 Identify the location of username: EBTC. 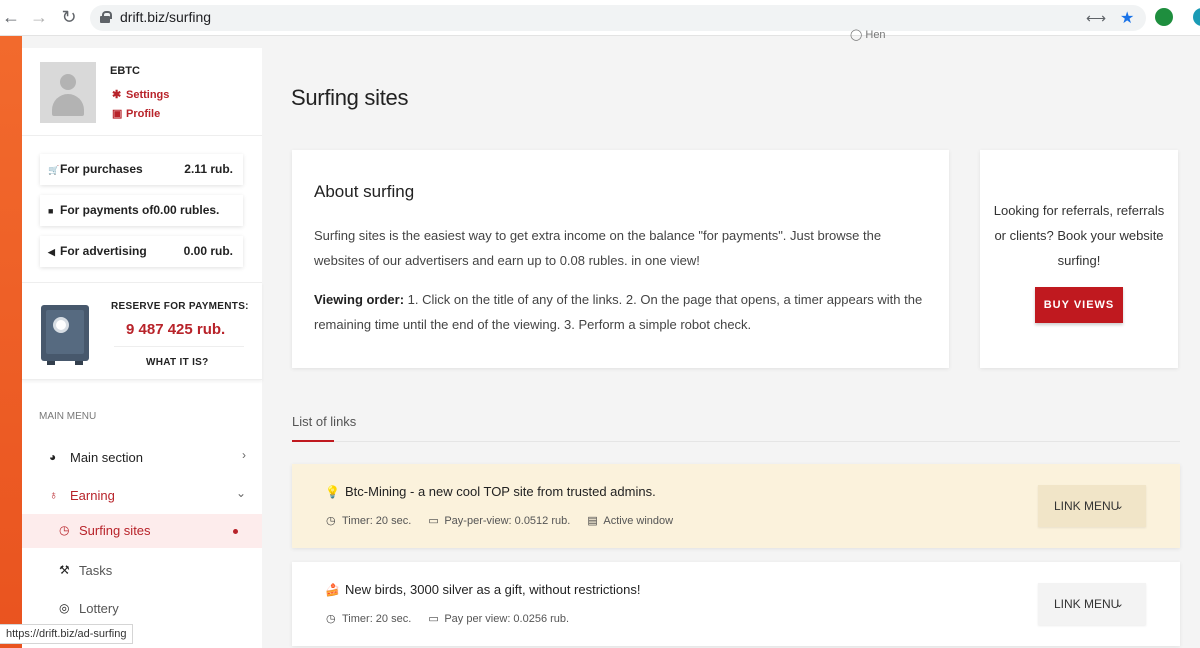
(125, 71).